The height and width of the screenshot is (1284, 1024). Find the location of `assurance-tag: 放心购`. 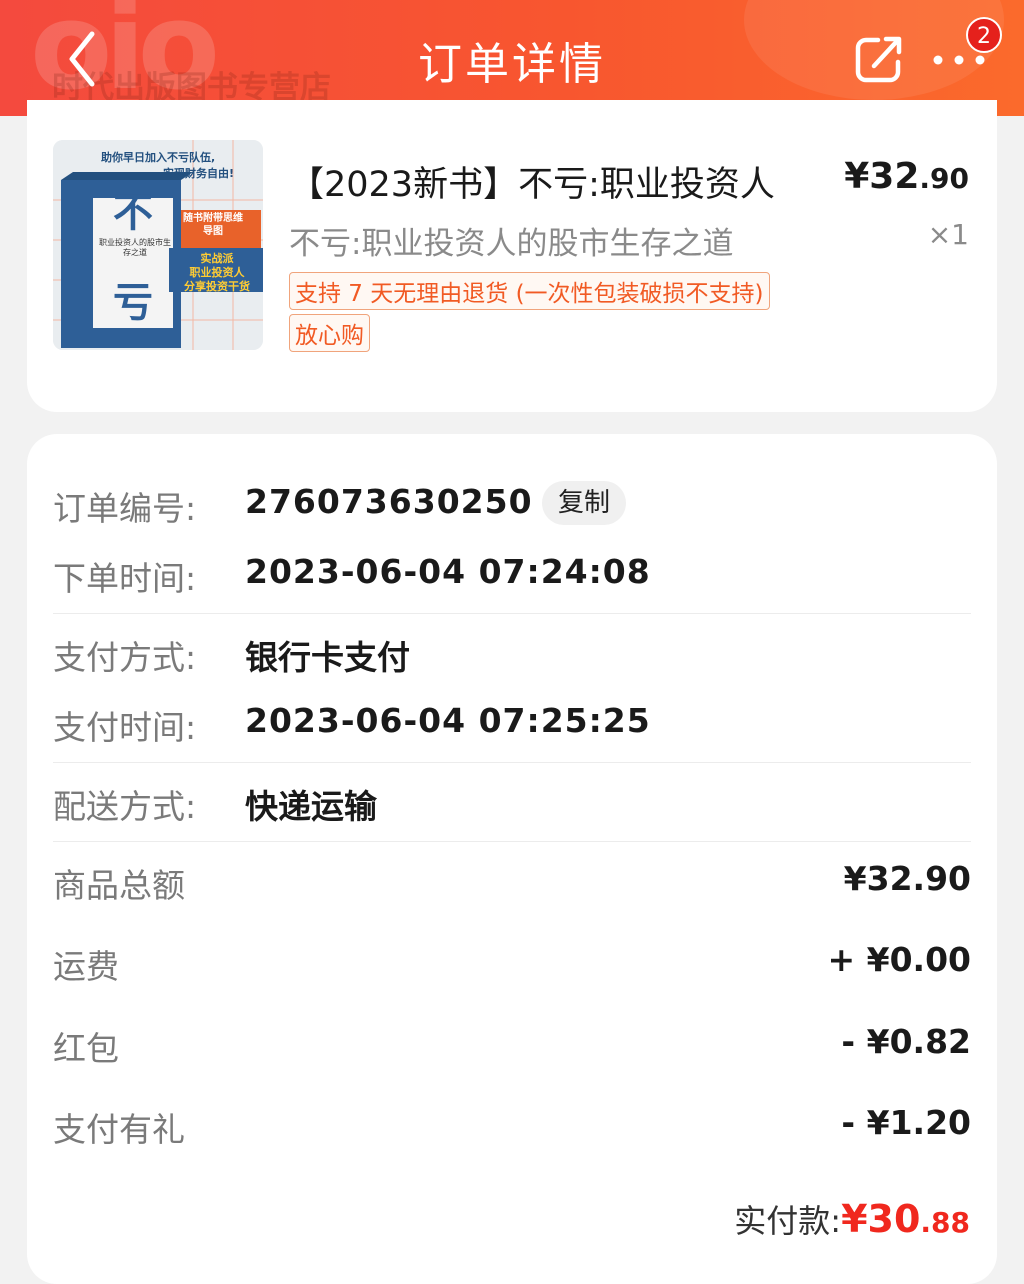

assurance-tag: 放心购 is located at coordinates (329, 333).